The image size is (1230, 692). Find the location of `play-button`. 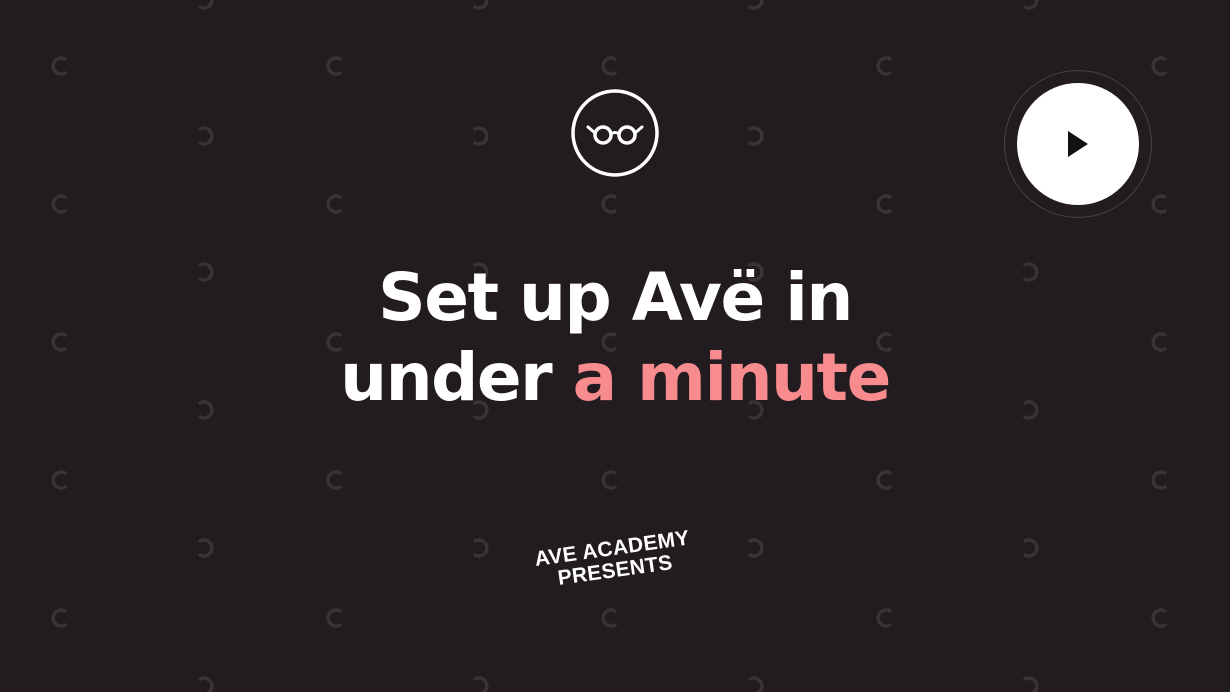

play-button is located at coordinates (1078, 144).